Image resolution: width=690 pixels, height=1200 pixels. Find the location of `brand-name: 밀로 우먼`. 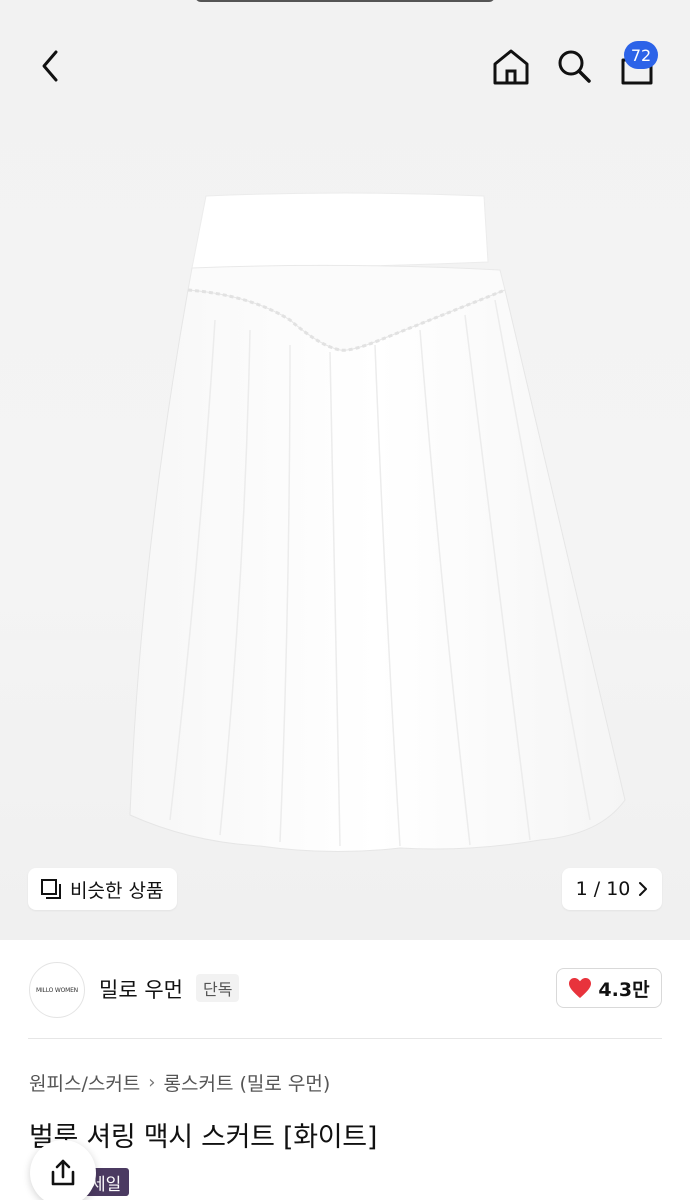

brand-name: 밀로 우먼 is located at coordinates (141, 989).